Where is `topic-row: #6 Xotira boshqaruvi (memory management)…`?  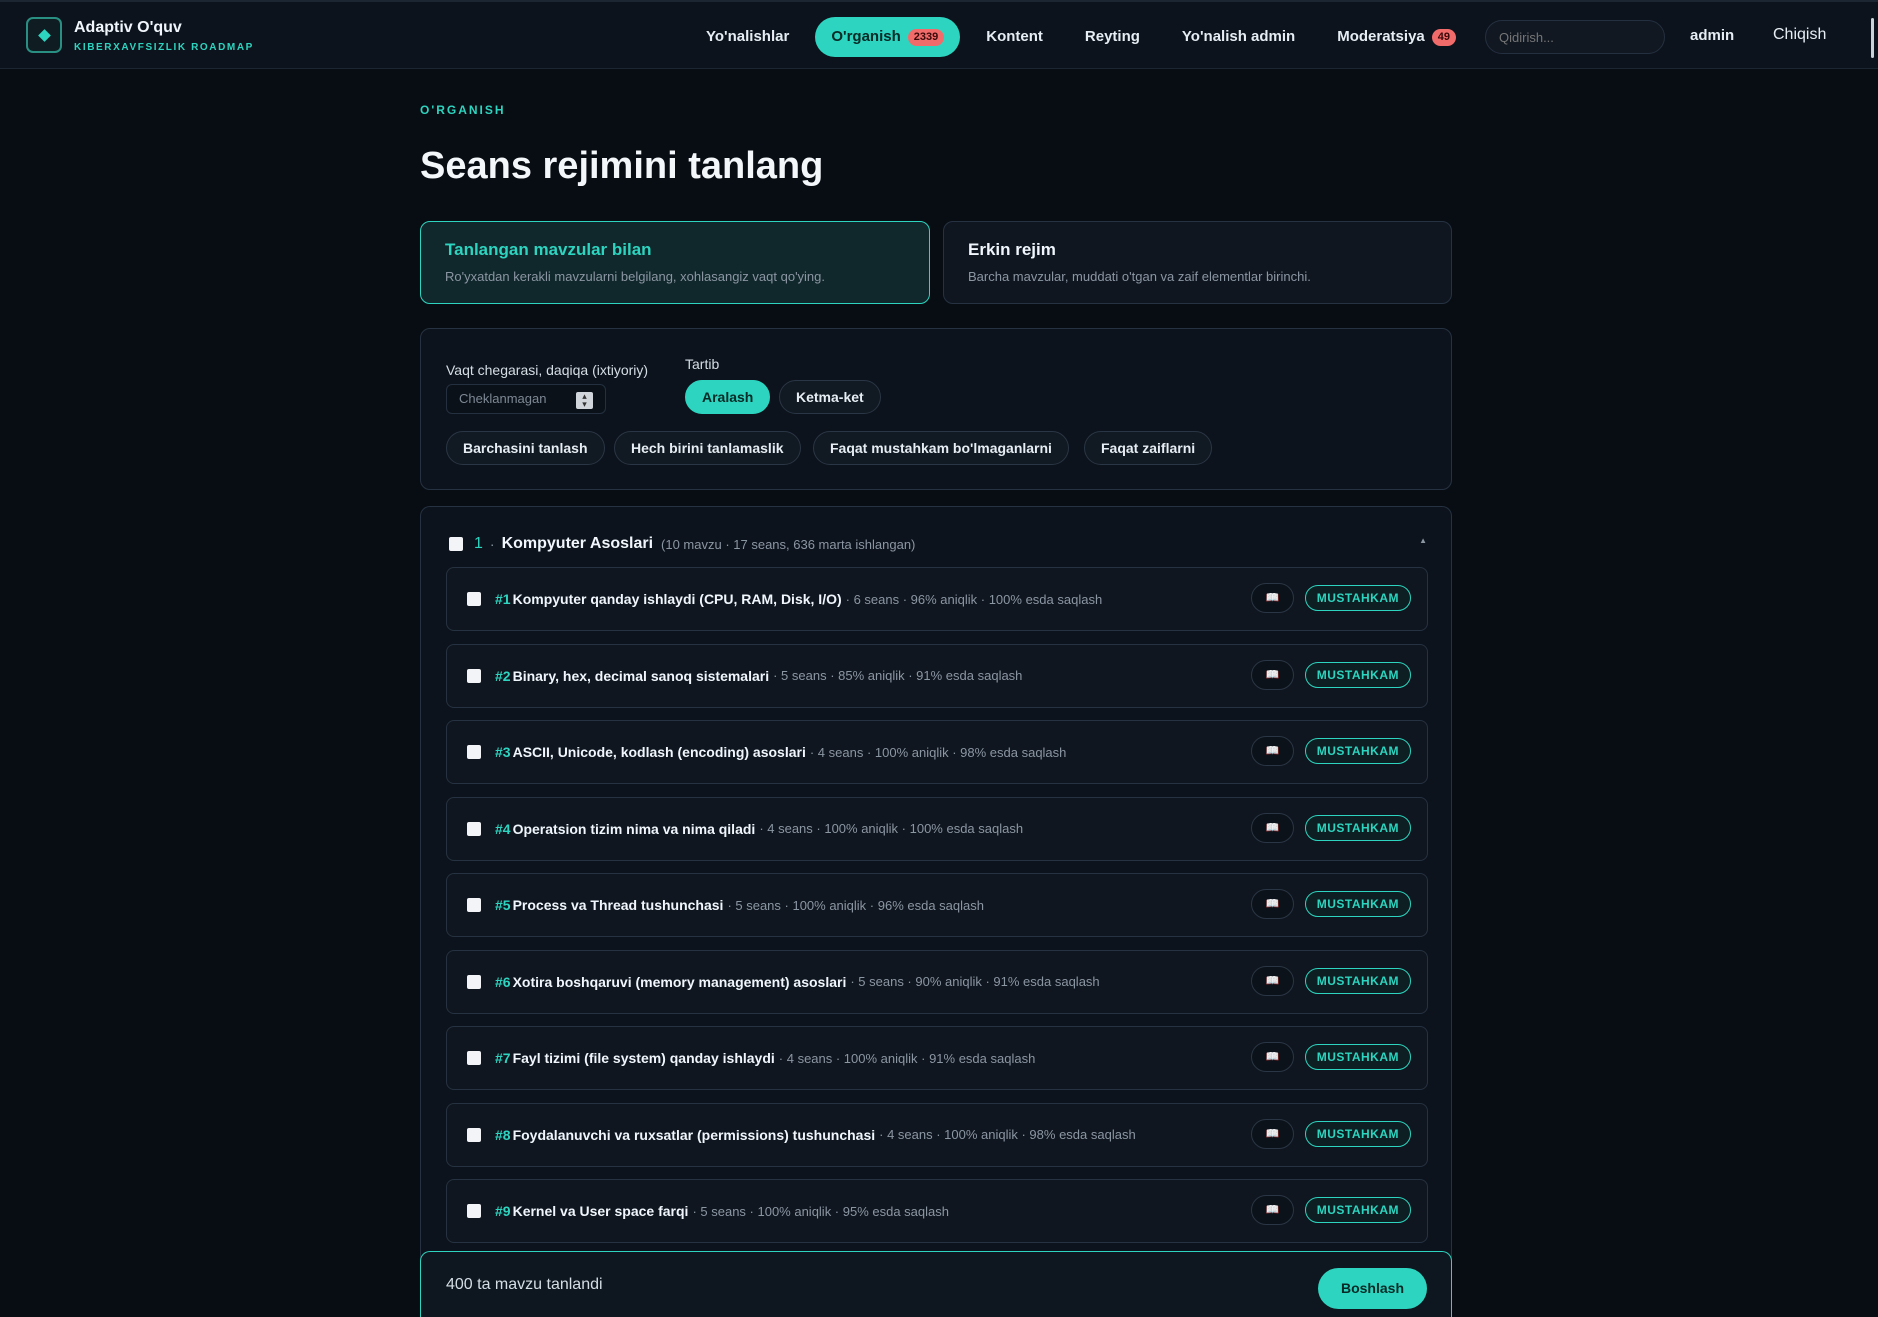 topic-row: #6 Xotira boshqaruvi (memory management)… is located at coordinates (937, 981).